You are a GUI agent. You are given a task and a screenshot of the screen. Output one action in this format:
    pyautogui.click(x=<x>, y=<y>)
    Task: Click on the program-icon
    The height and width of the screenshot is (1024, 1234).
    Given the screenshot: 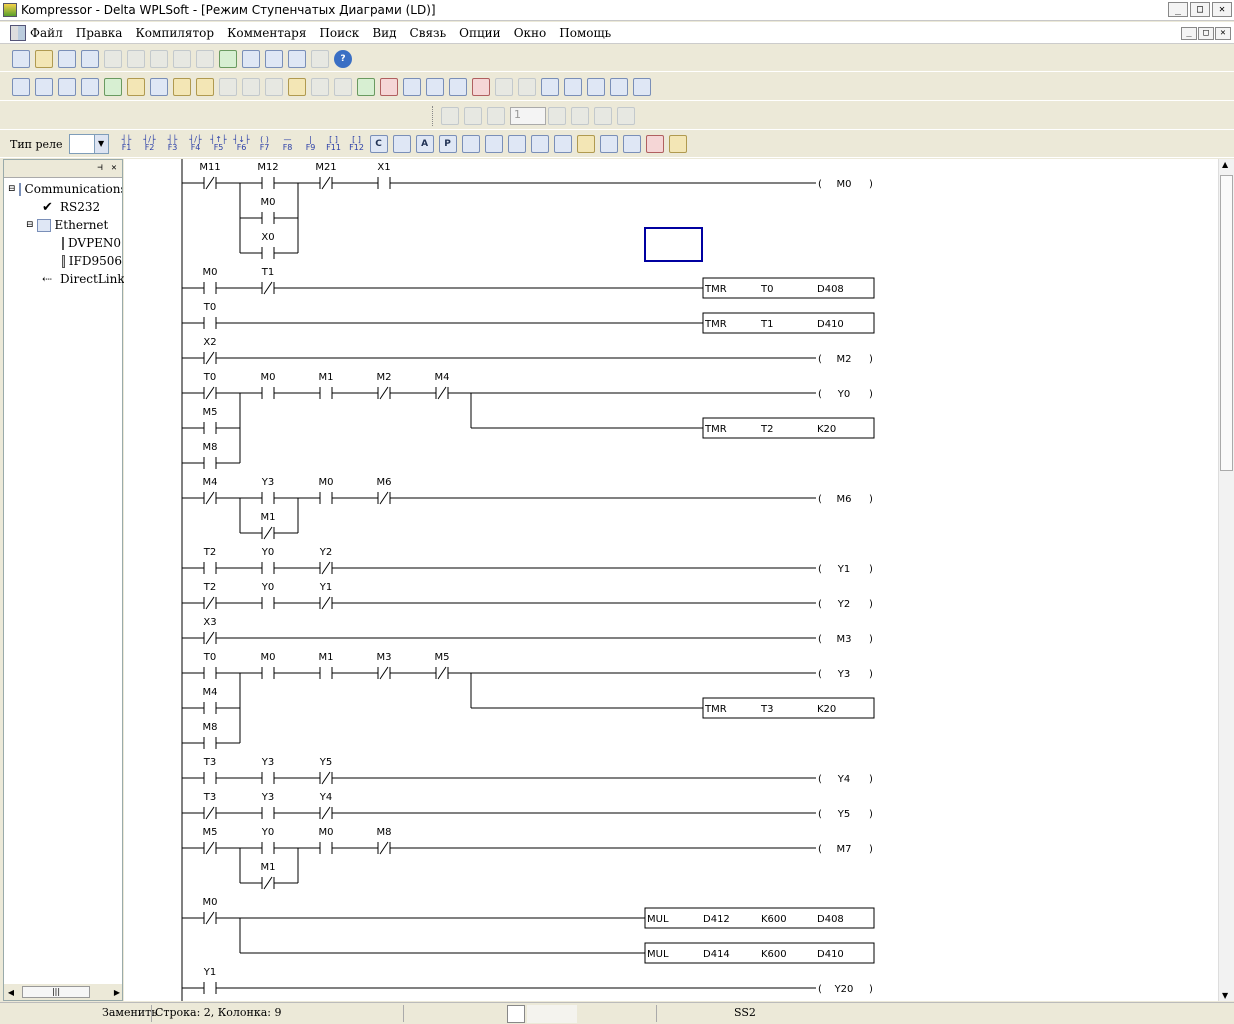 What is the action you would take?
    pyautogui.click(x=297, y=86)
    